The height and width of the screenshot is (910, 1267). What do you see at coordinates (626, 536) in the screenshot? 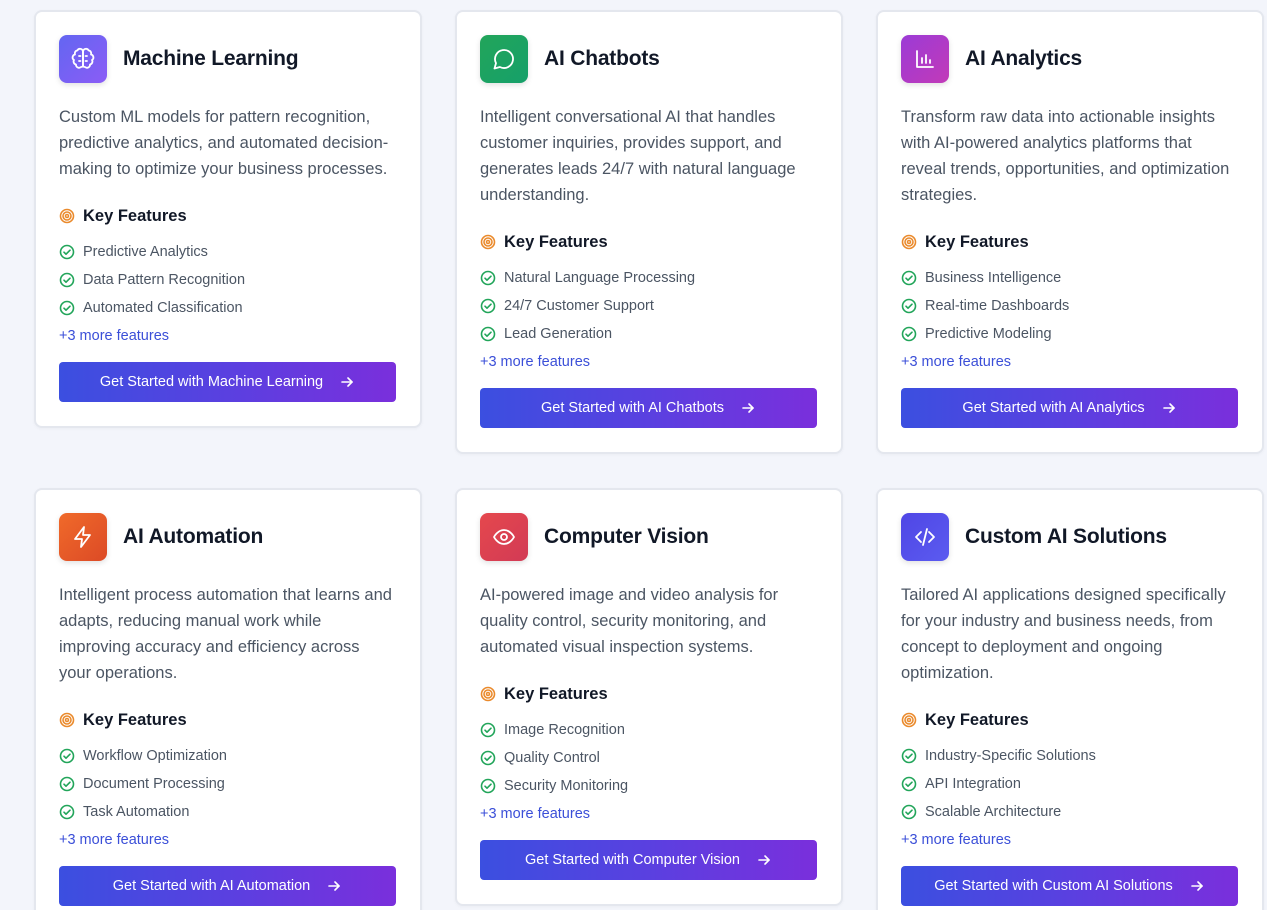
I see `card-title: Computer Vision` at bounding box center [626, 536].